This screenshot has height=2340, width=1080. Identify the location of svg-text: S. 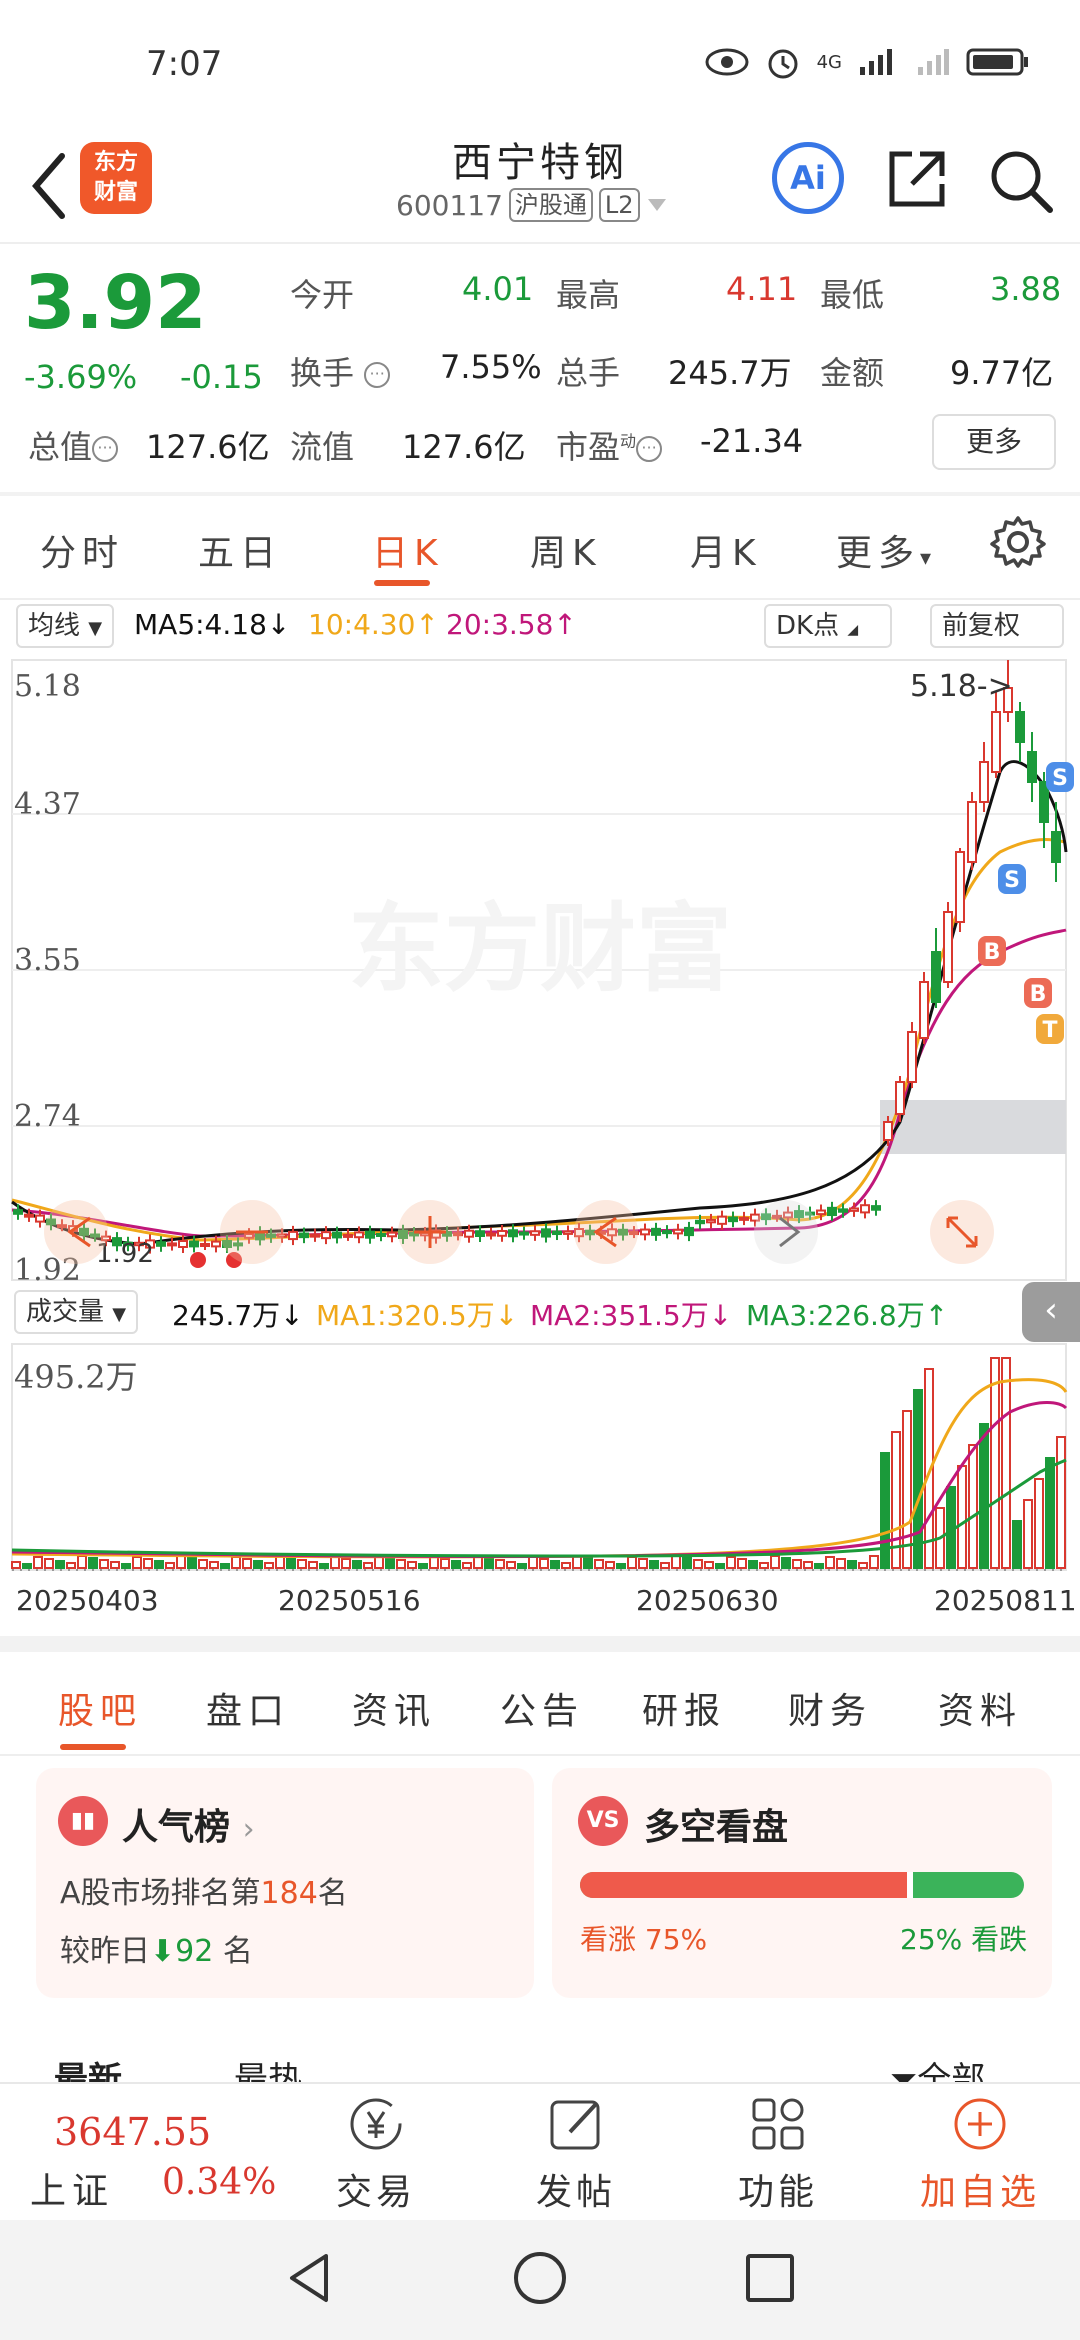
(1012, 880).